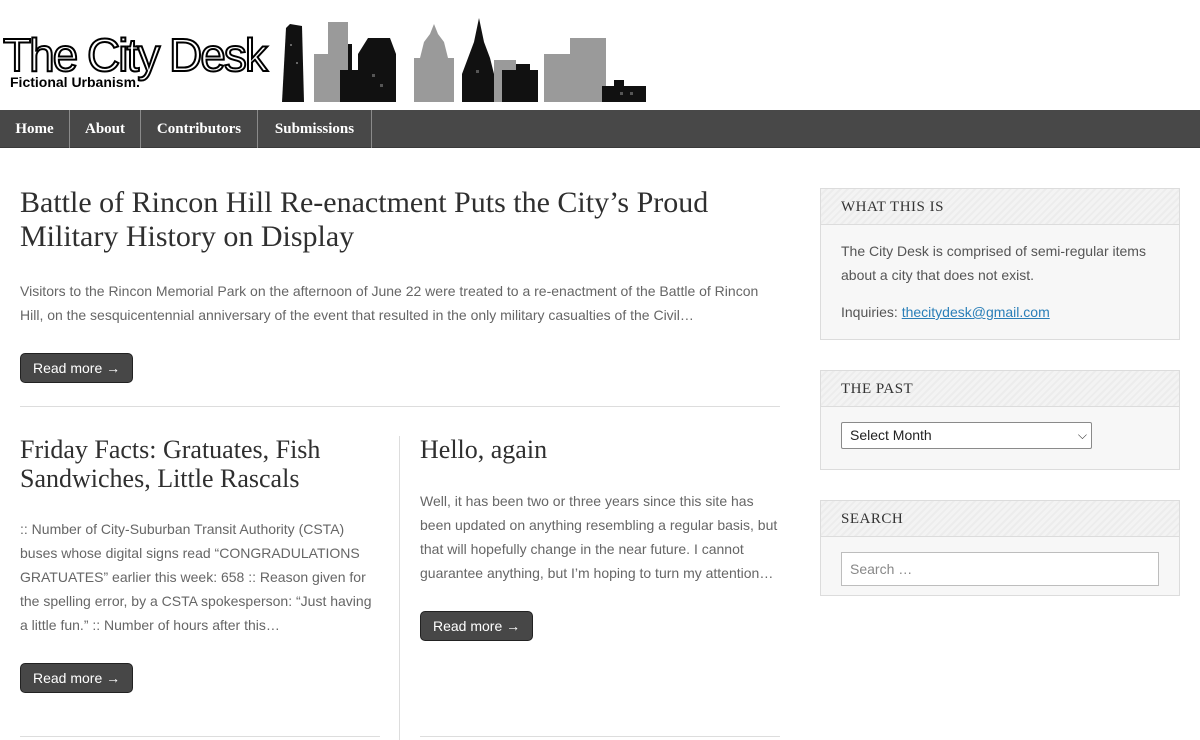  Describe the element at coordinates (315, 129) in the screenshot. I see `nav-submissions: Submissions` at that location.